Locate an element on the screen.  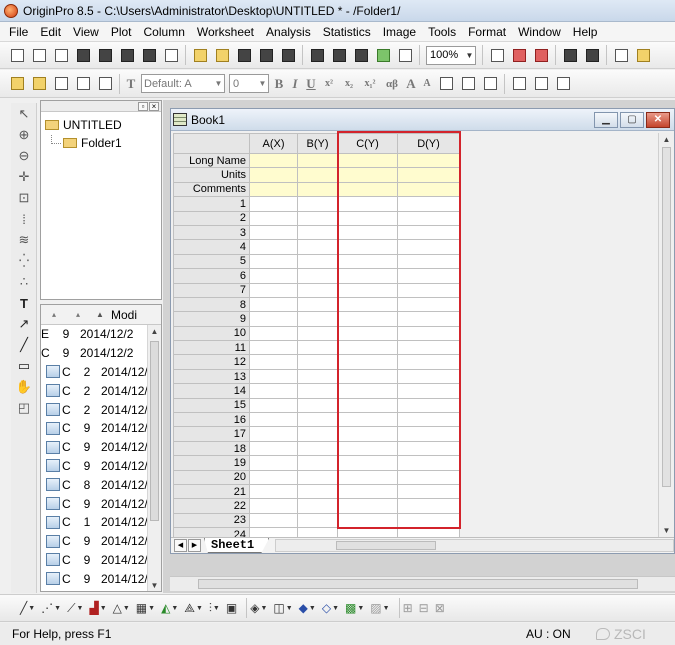
row-header: 20 is located at coordinates (211, 477).